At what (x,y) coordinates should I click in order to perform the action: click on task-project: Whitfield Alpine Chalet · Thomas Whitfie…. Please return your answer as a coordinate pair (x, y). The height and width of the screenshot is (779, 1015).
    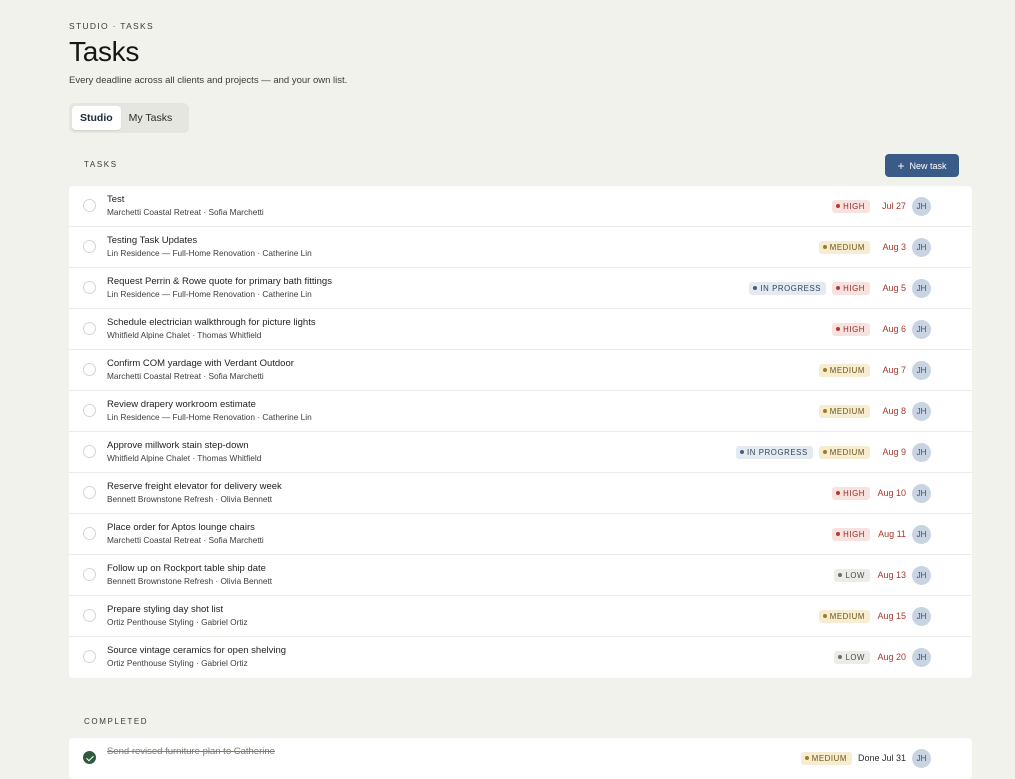
    Looking at the image, I should click on (184, 458).